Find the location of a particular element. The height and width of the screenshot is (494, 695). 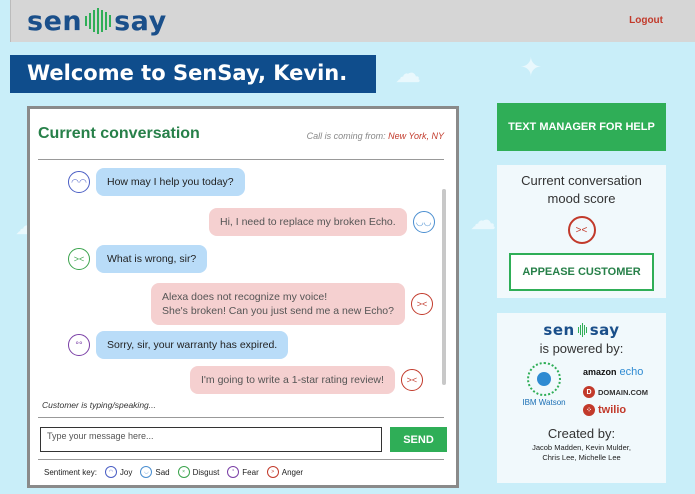

message-text: Hi, I need to replace my broken Echo. is located at coordinates (308, 222).